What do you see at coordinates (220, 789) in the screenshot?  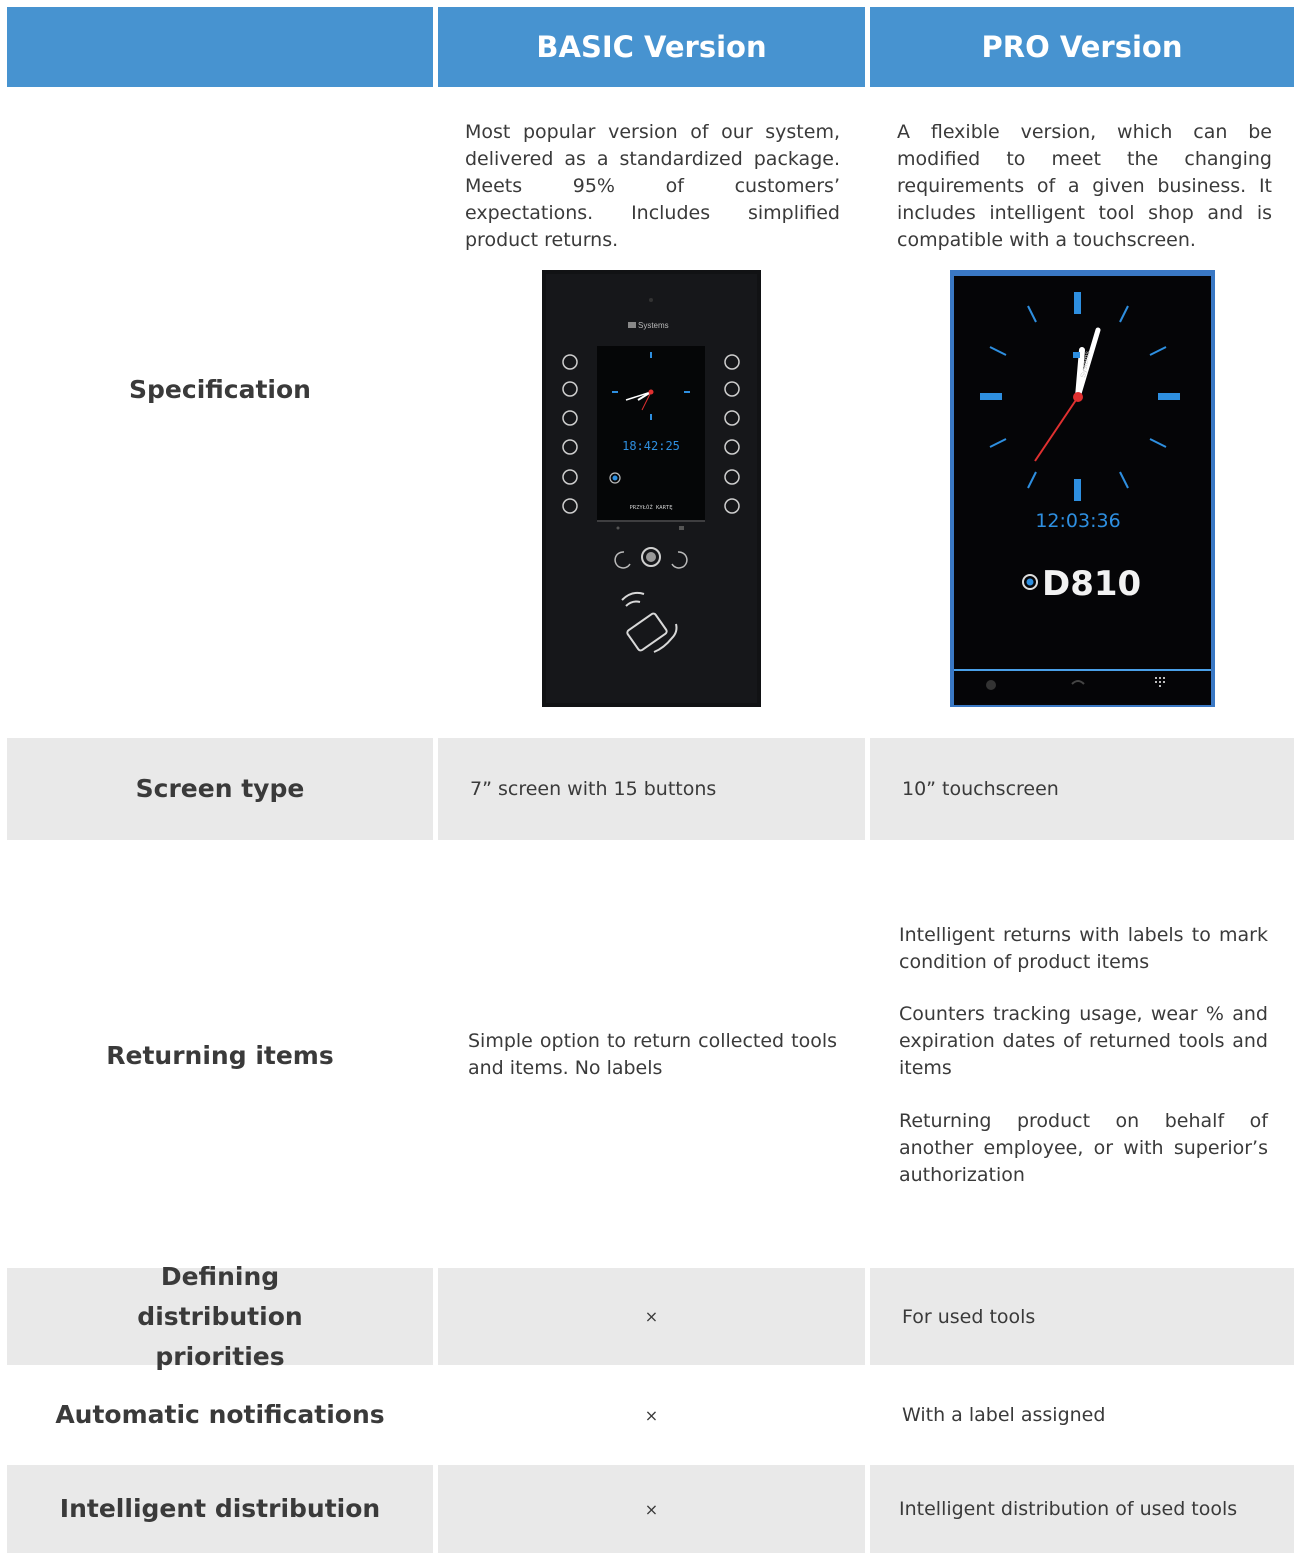 I see `screen-type-label: Screen type` at bounding box center [220, 789].